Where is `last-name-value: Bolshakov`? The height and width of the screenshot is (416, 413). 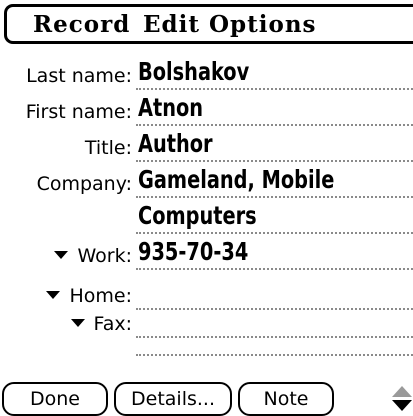 last-name-value: Bolshakov is located at coordinates (194, 71).